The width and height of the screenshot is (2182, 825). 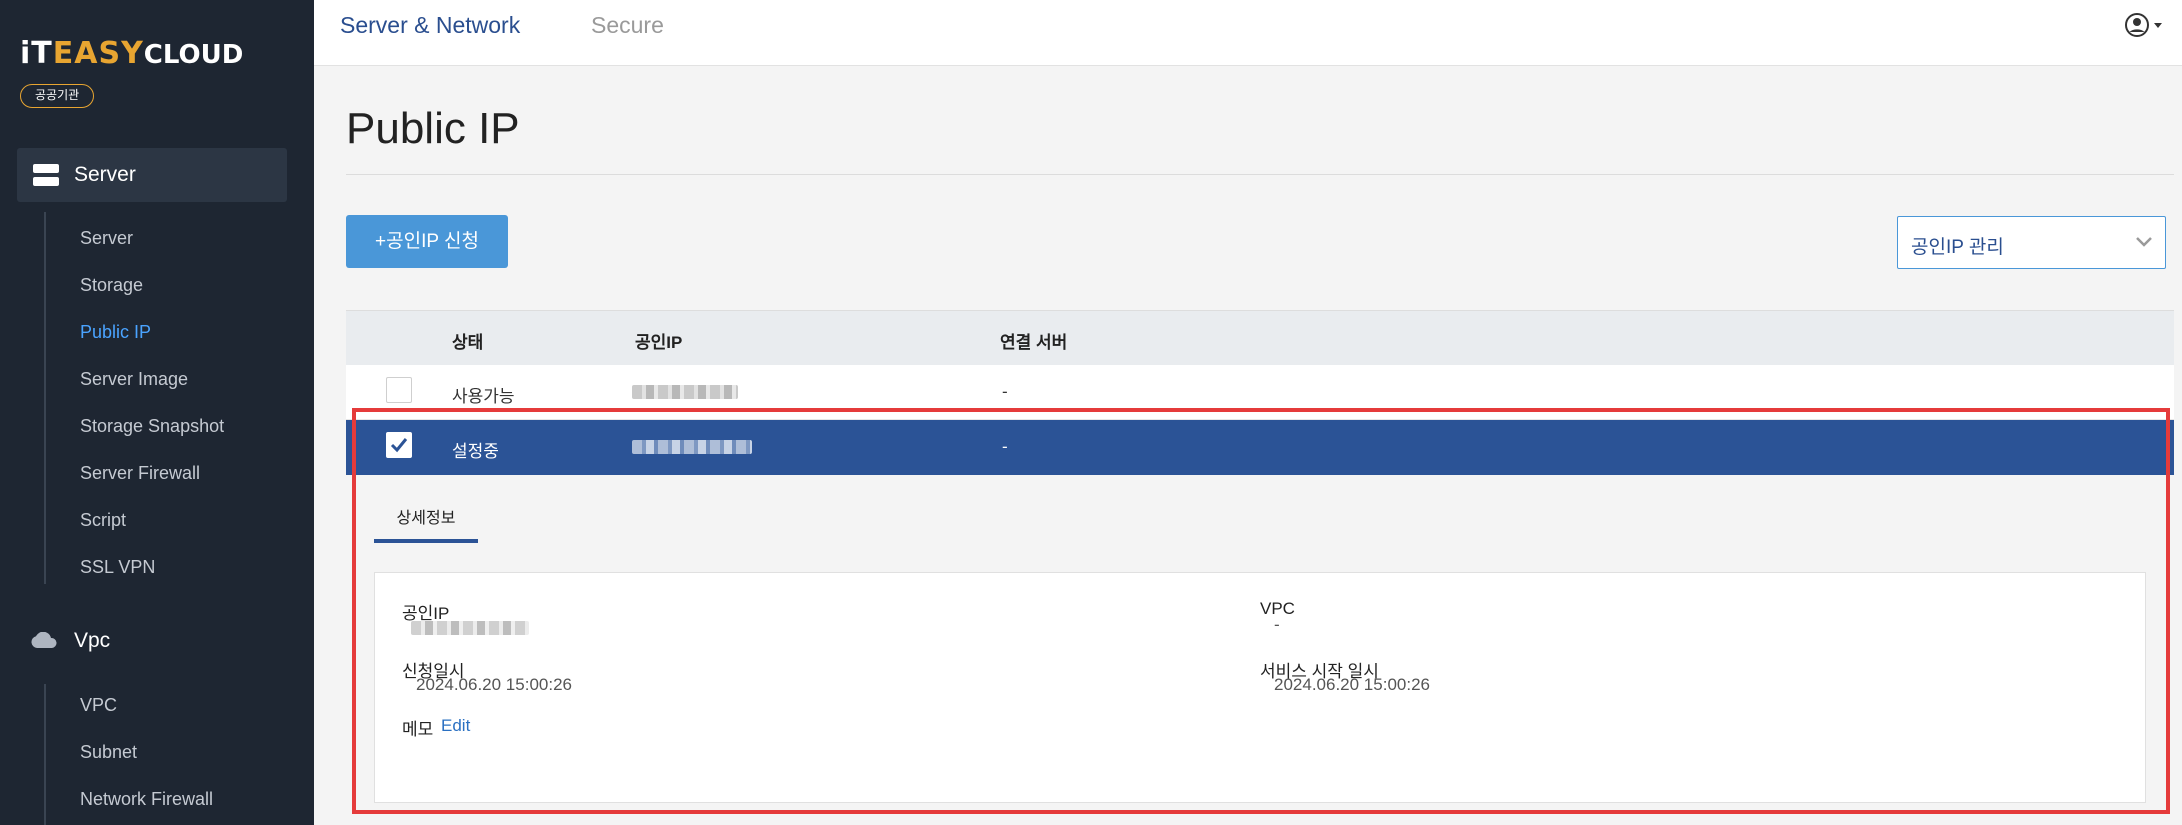 I want to click on sidebar-item-subnet: Subnet, so click(x=108, y=752).